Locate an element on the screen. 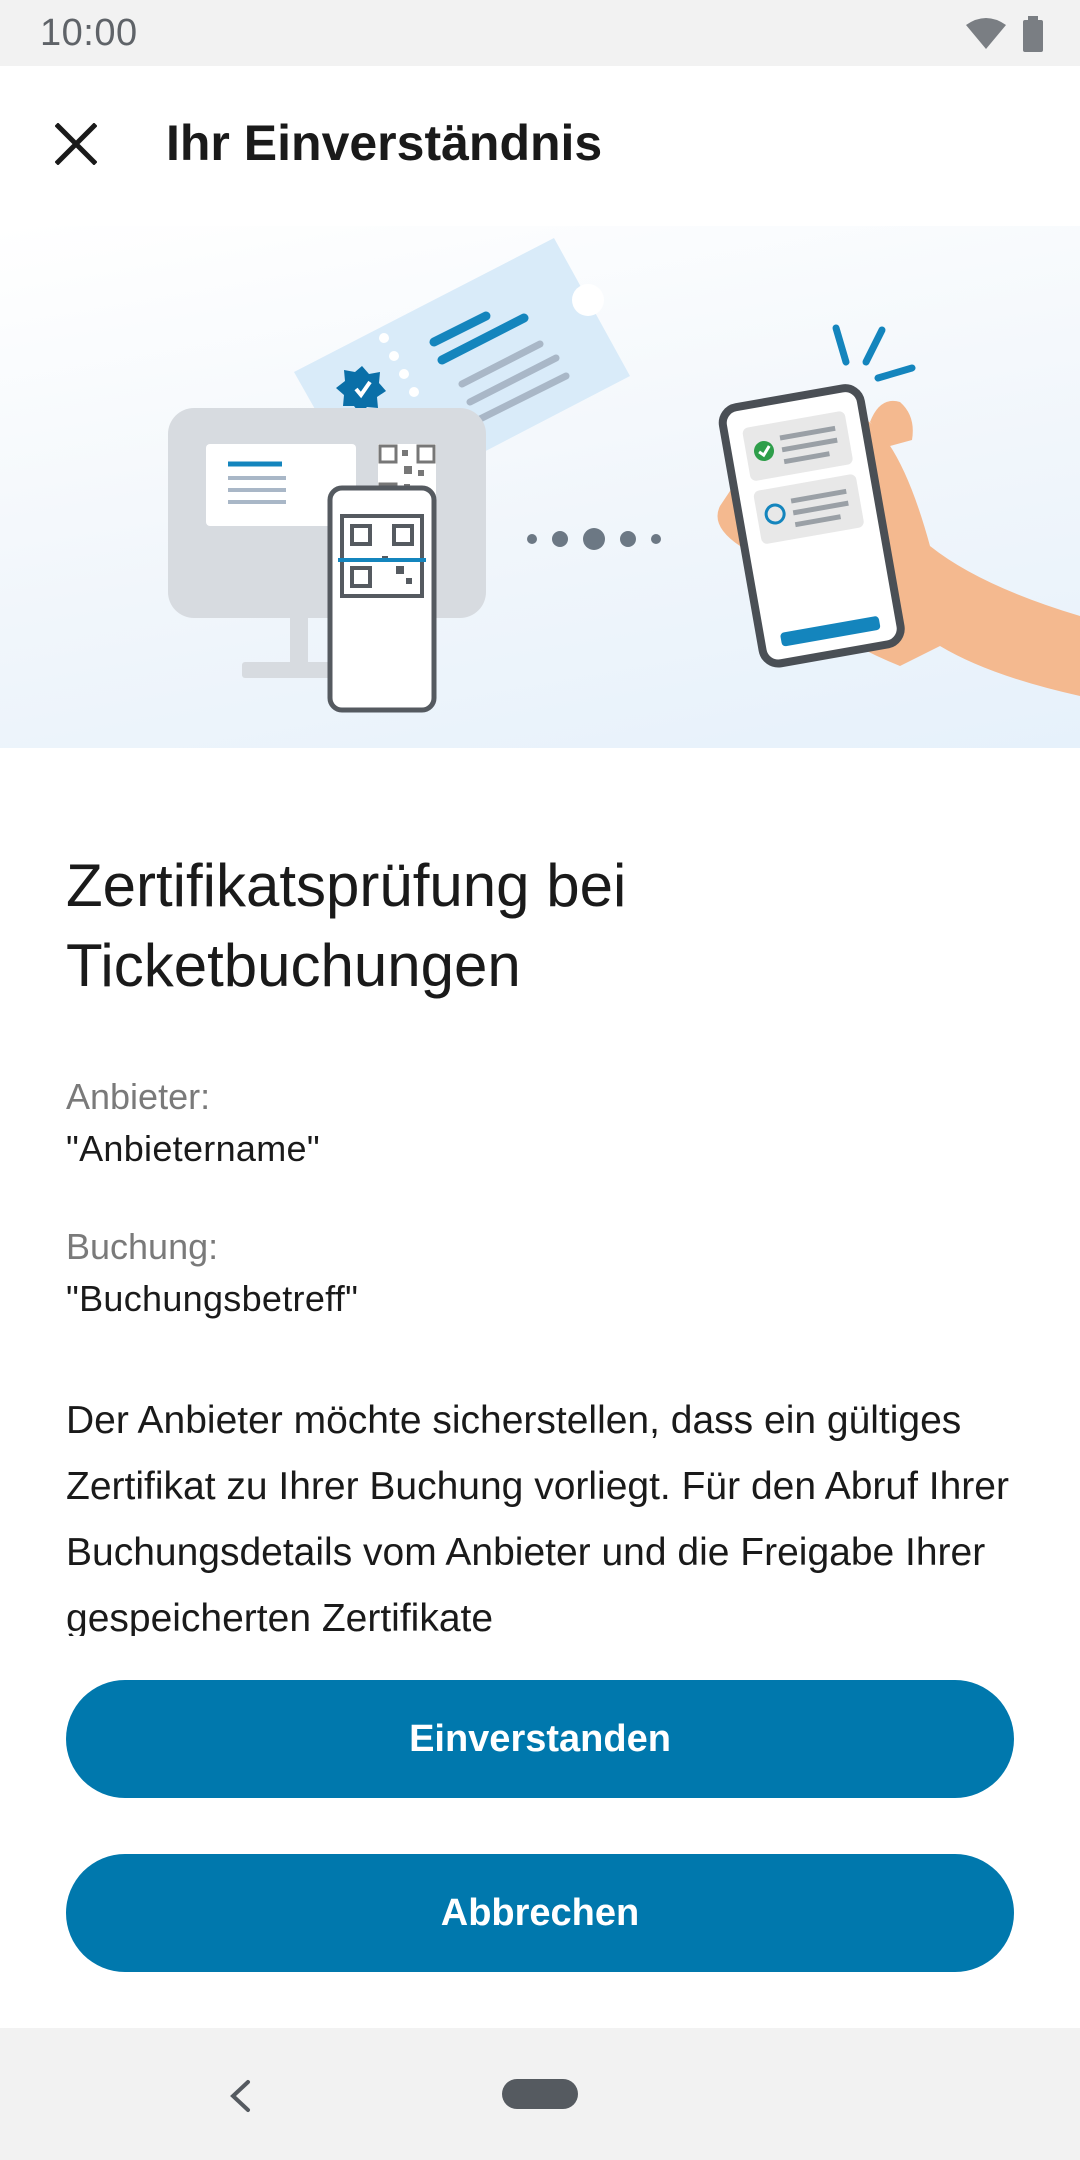  status-bar: 10:00 is located at coordinates (540, 33).